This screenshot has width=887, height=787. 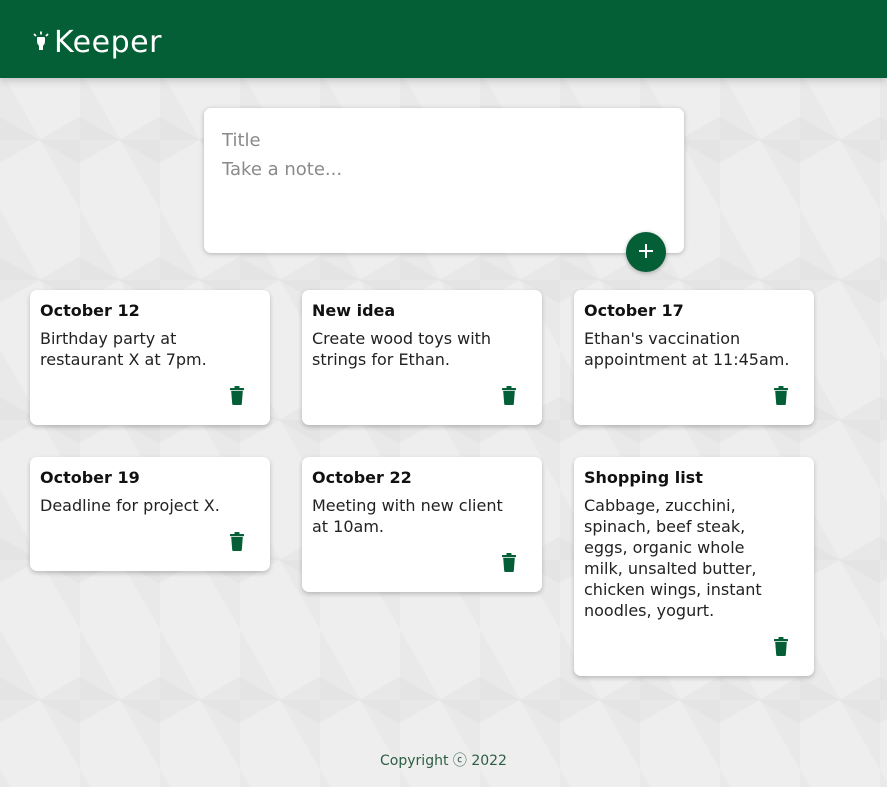 I want to click on note-title: October 12, so click(x=90, y=310).